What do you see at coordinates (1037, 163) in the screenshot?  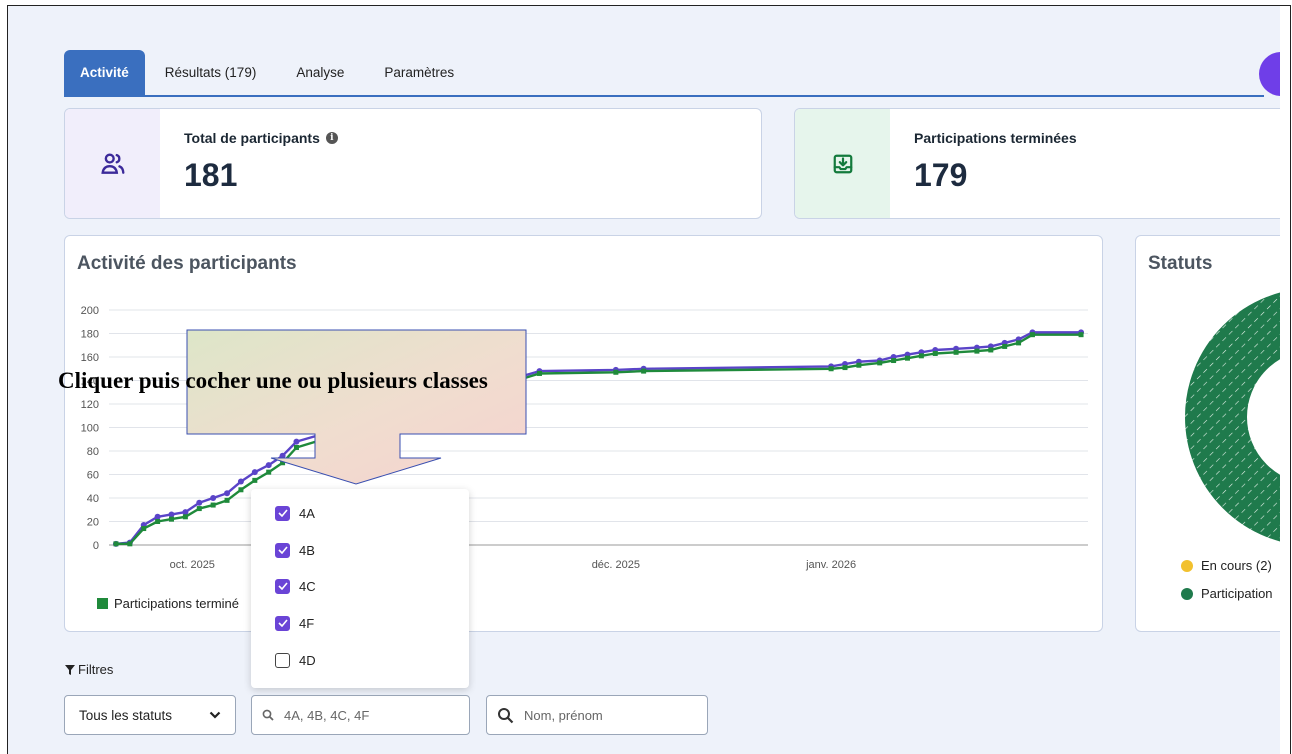 I see `participations-terminees-card: Participations terminées 179` at bounding box center [1037, 163].